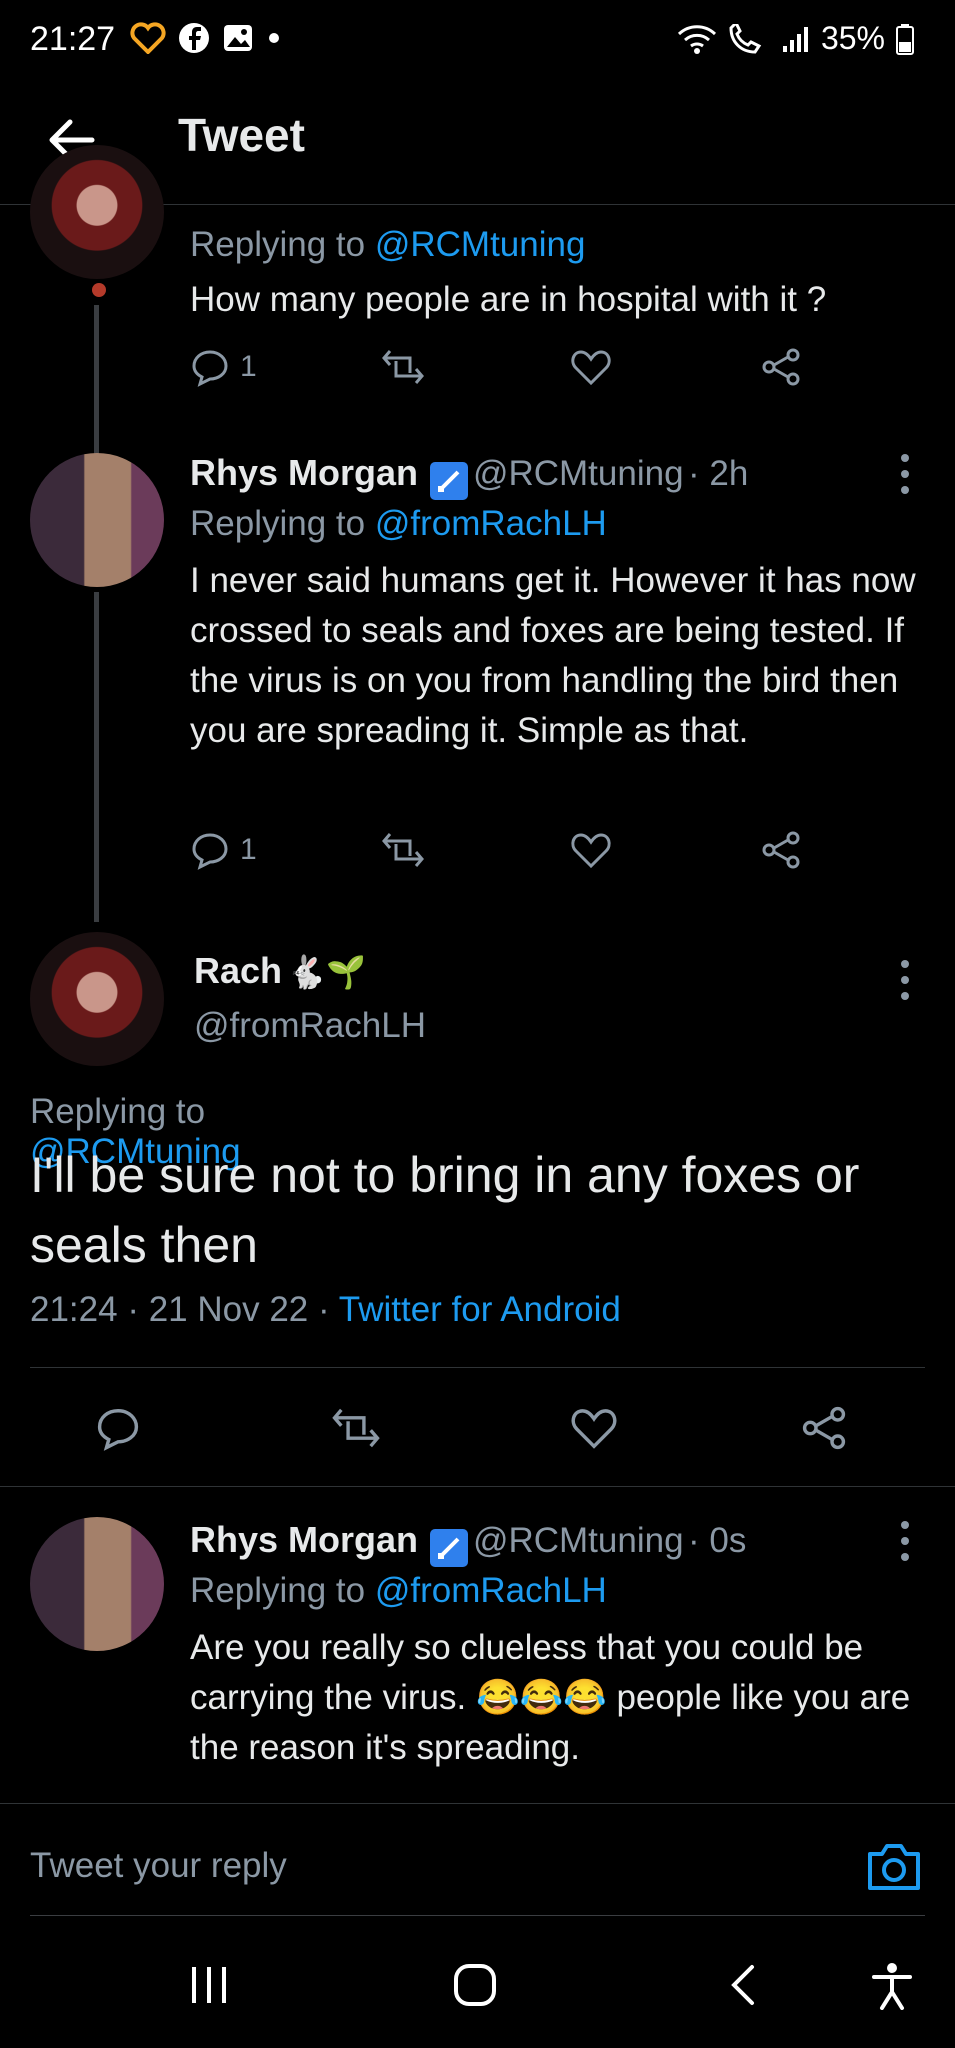 The height and width of the screenshot is (2048, 955). Describe the element at coordinates (477, 40) in the screenshot. I see `status-bar: 21:27 35%` at that location.